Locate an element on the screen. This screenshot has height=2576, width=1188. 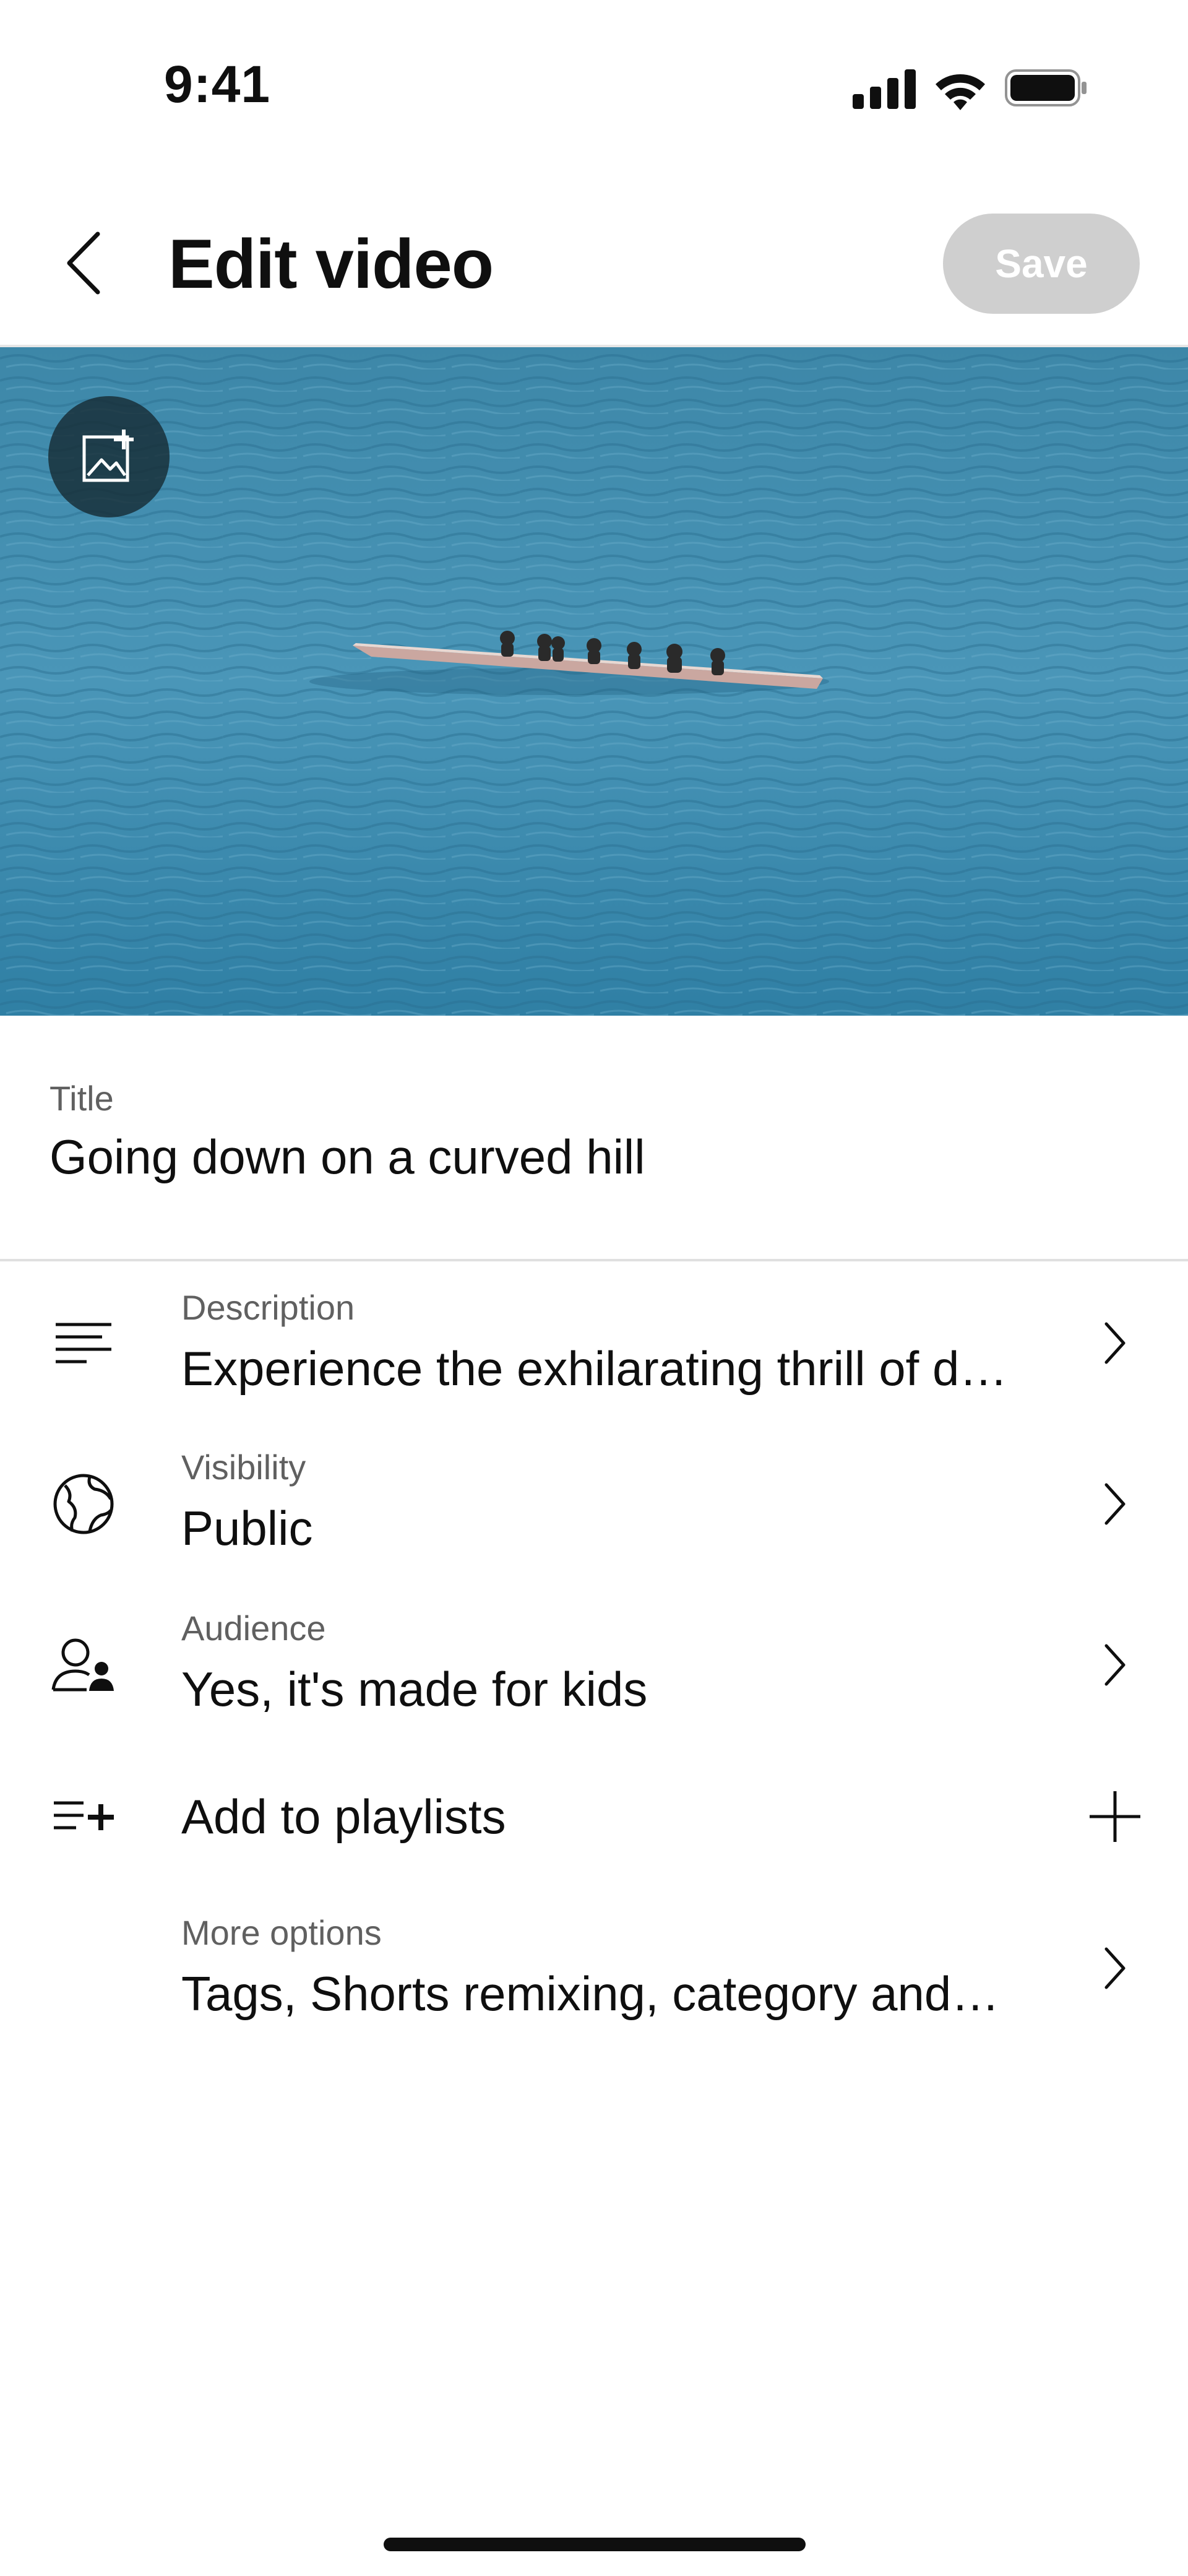
change-thumbnail-button is located at coordinates (109, 456).